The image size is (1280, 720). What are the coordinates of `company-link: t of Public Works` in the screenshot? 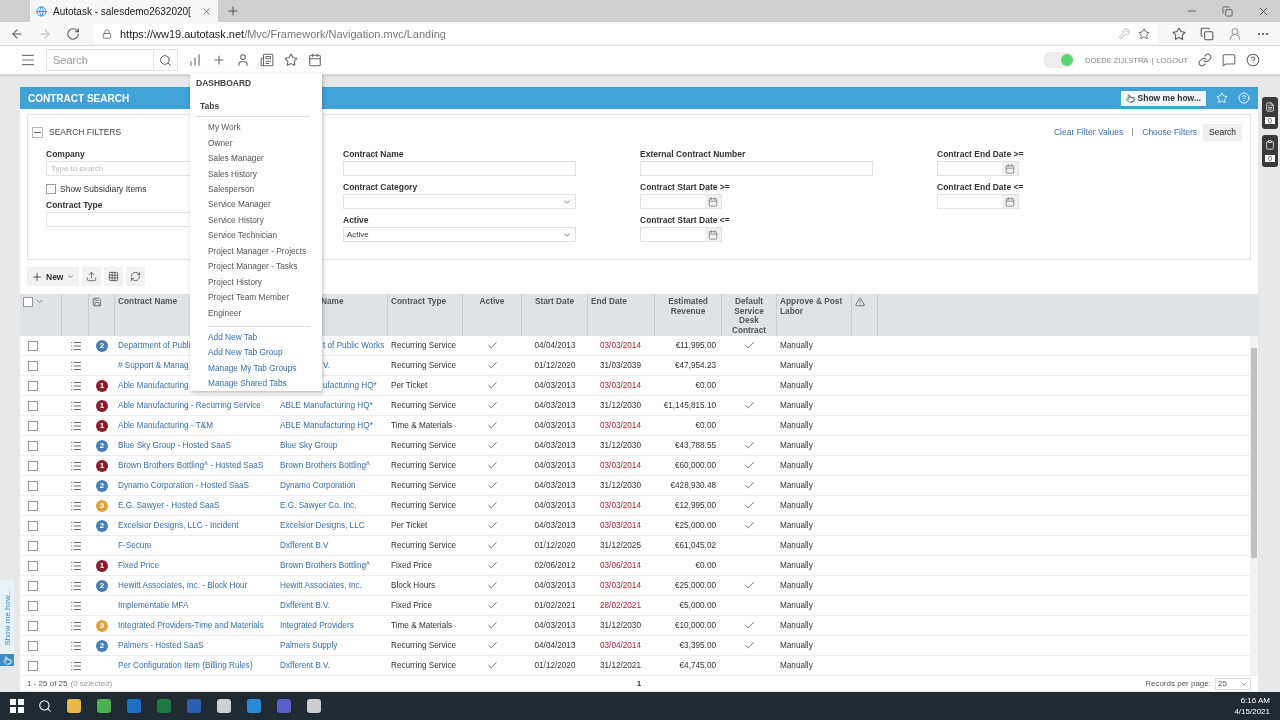 It's located at (354, 345).